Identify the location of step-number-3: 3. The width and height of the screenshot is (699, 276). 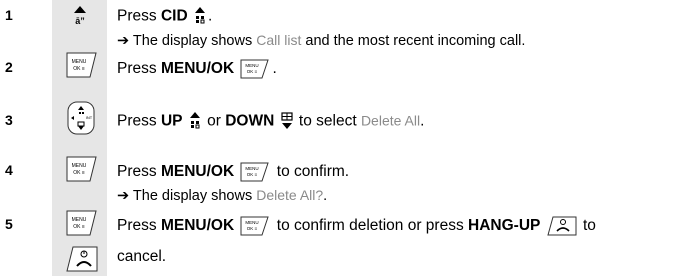
(9, 120).